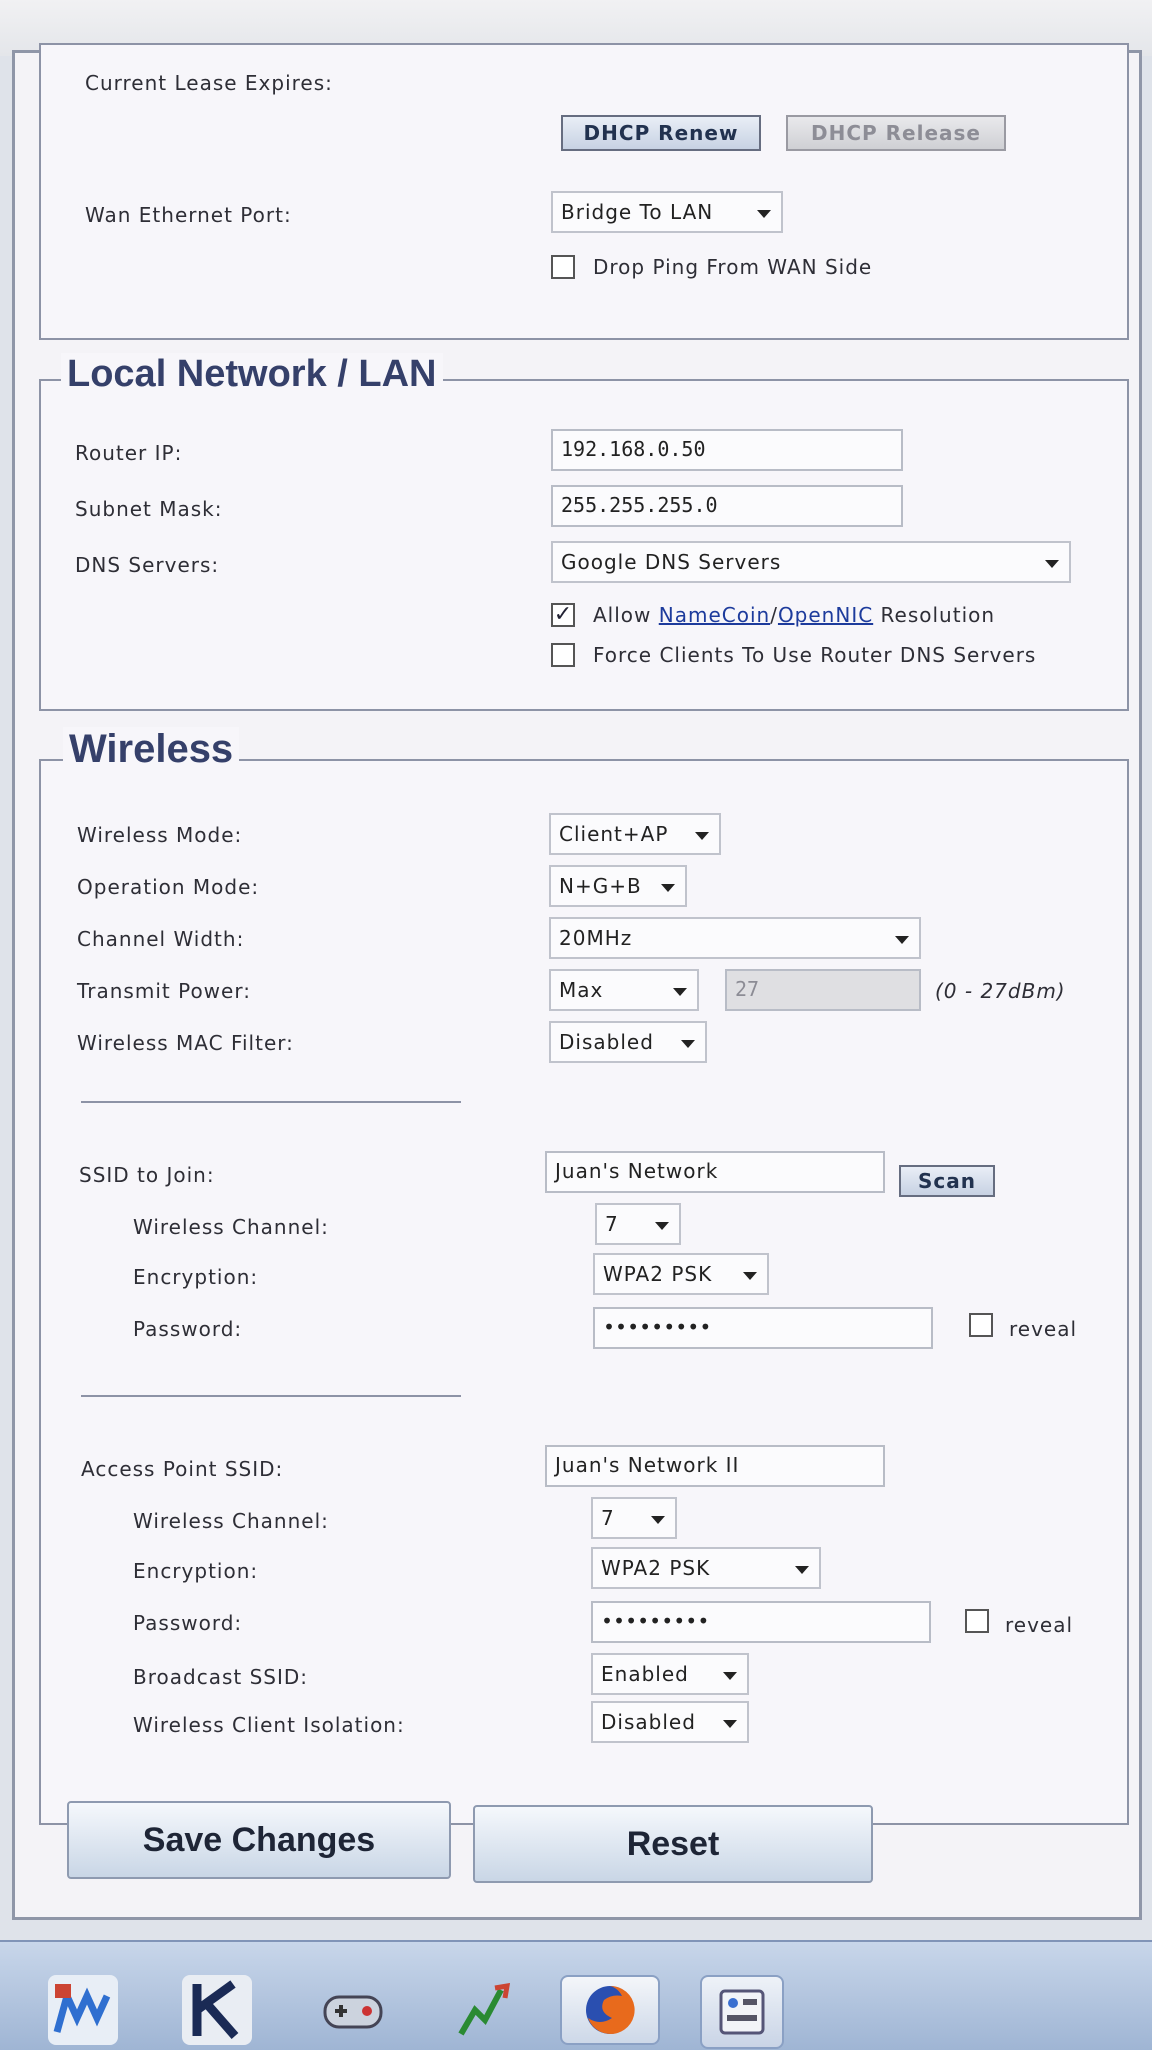 The image size is (1152, 2050). I want to click on allow-prefix: Allow, so click(626, 615).